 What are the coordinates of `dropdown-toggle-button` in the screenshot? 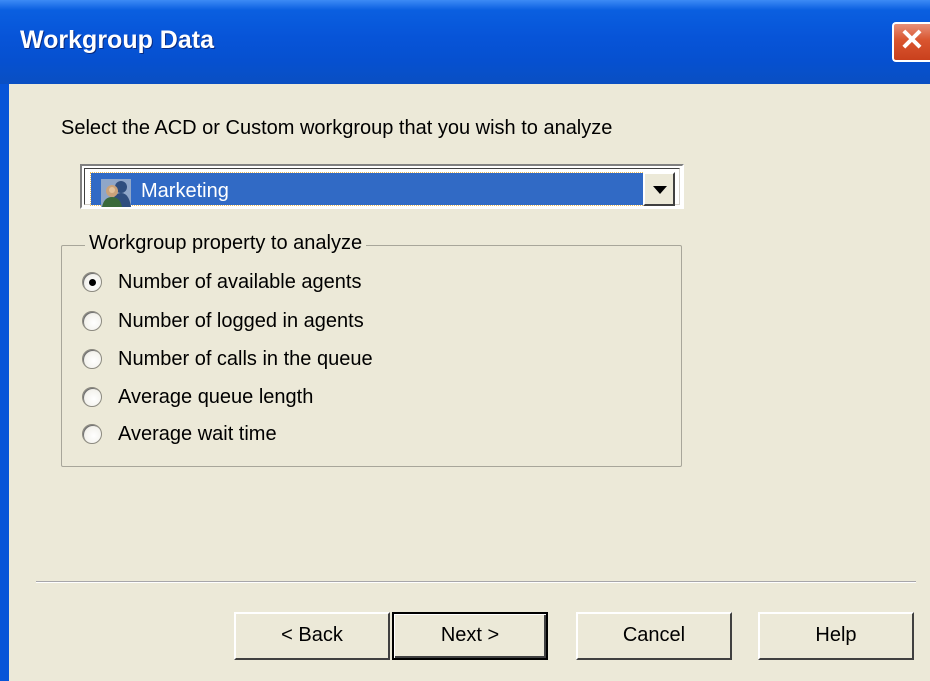 It's located at (659, 189).